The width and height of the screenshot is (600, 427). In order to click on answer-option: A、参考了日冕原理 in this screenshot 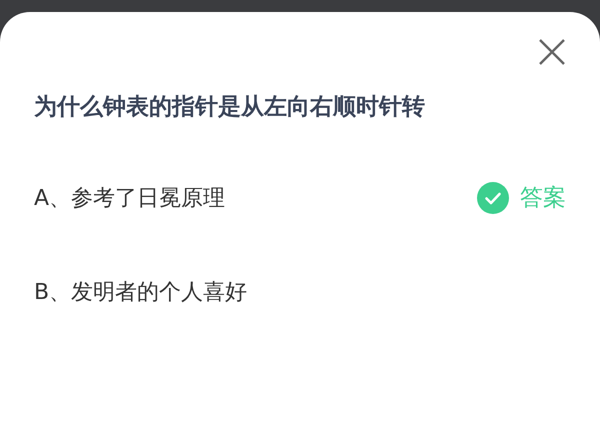, I will do `click(130, 198)`.